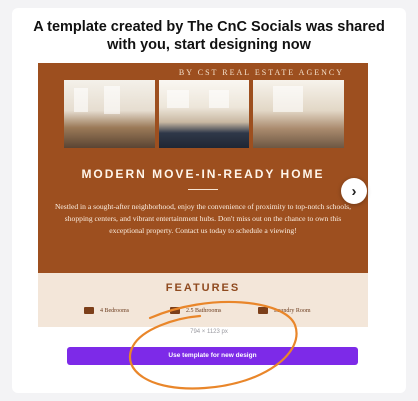 The height and width of the screenshot is (401, 418). I want to click on photo-strip, so click(204, 114).